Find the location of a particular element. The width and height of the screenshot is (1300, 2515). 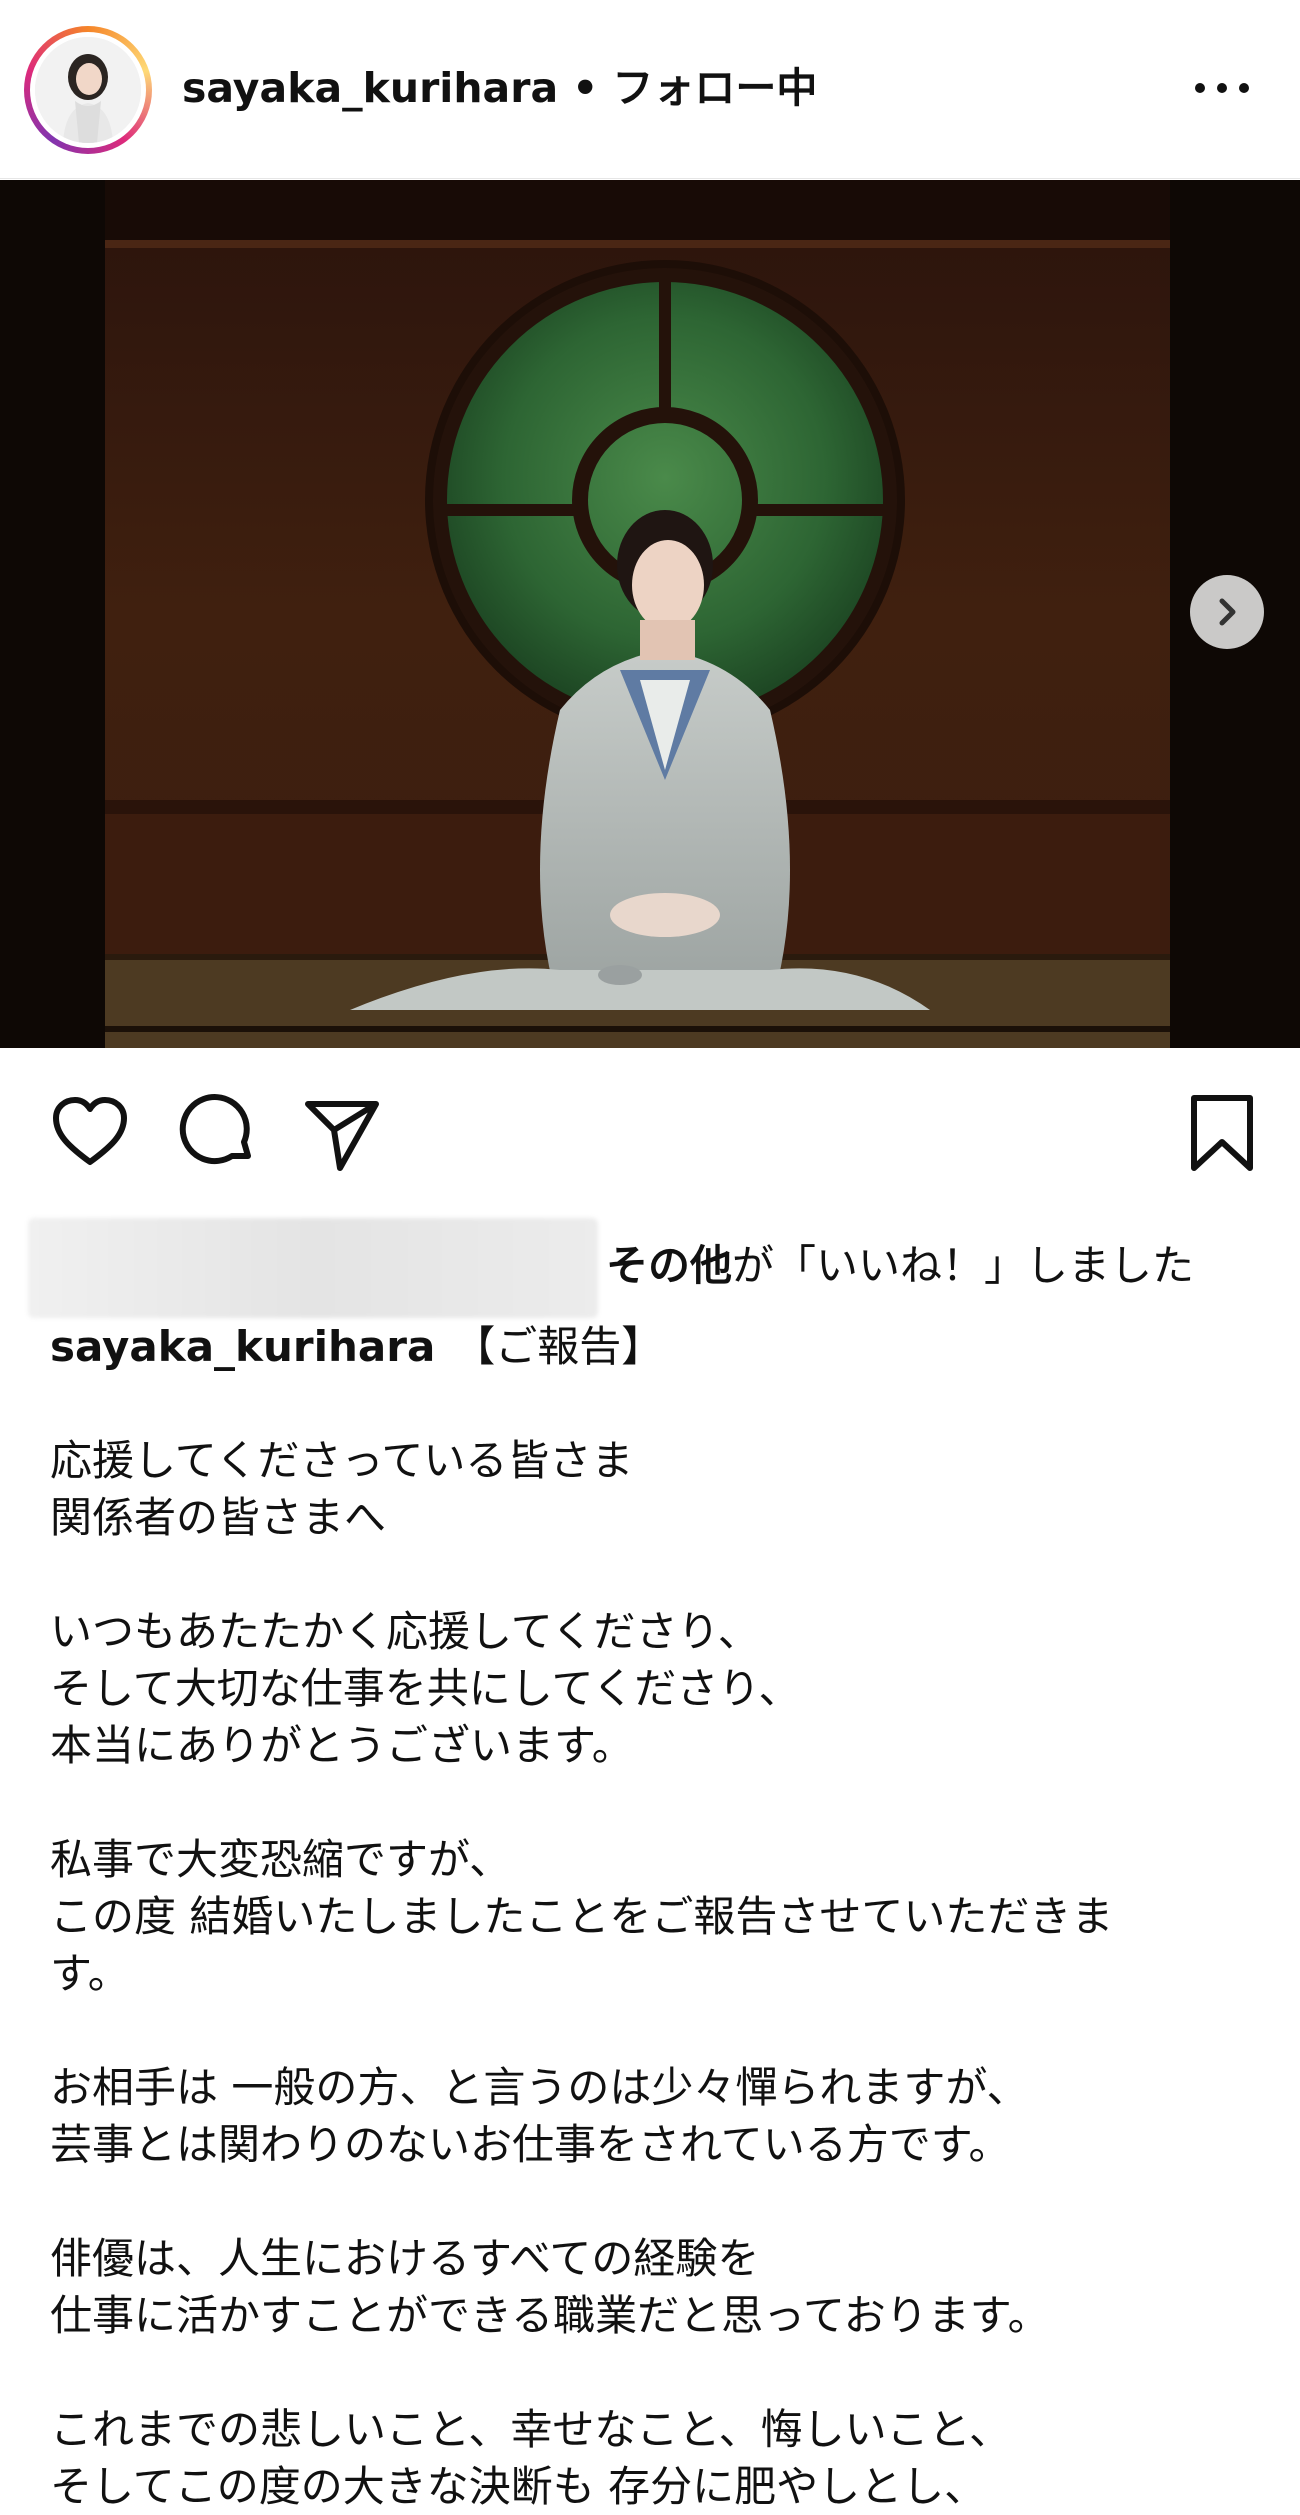

likes-summary: その他が「いいね！」しました is located at coordinates (650, 1268).